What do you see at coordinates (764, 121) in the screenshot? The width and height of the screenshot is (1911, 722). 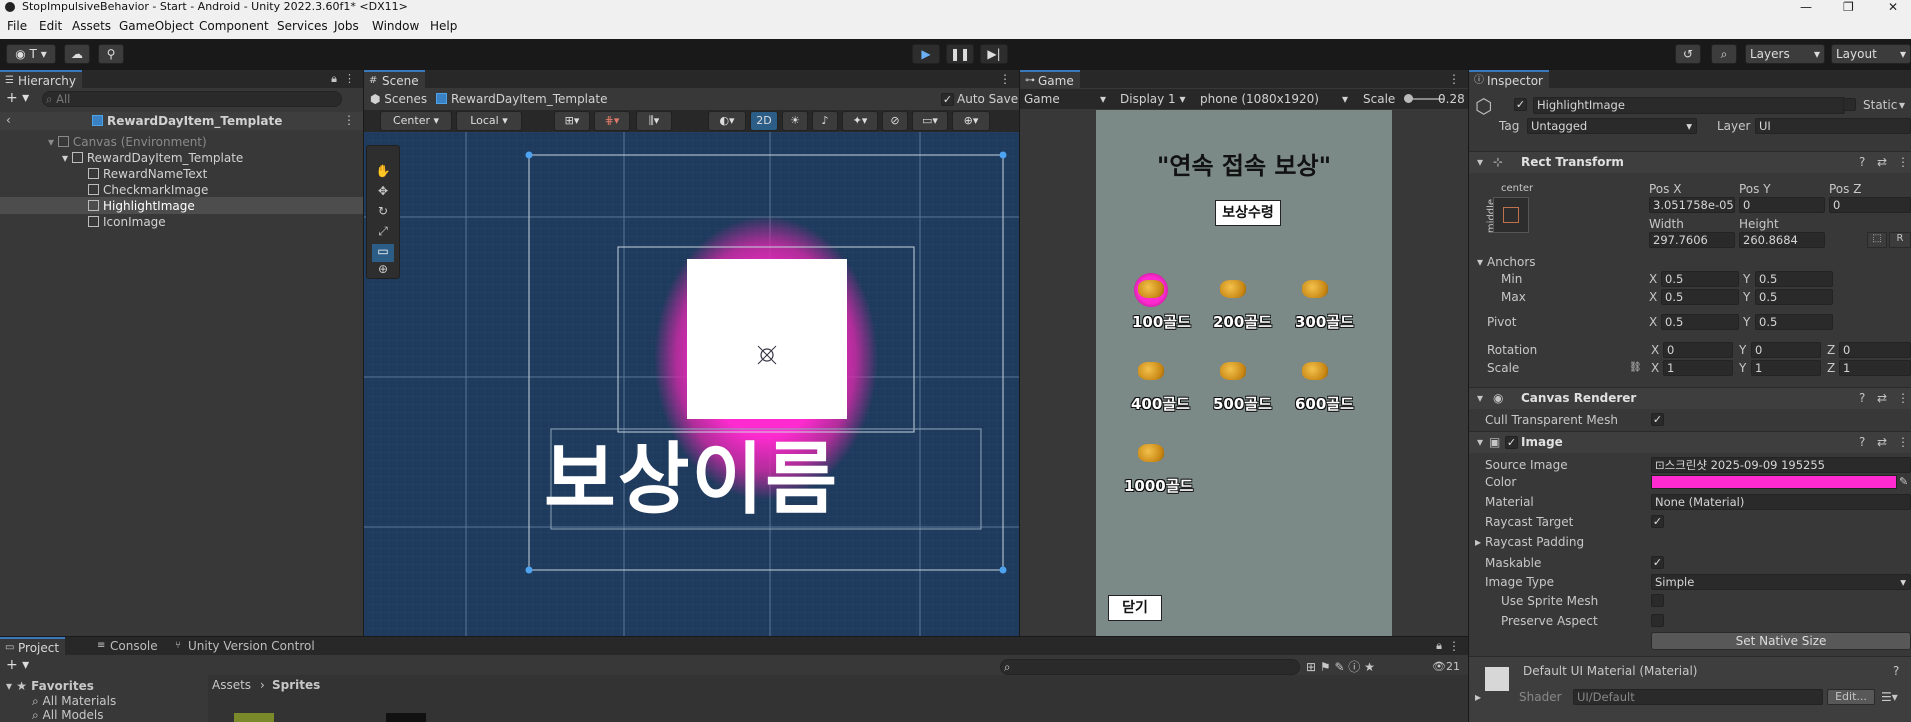 I see `toggle-2d-button: 2D` at bounding box center [764, 121].